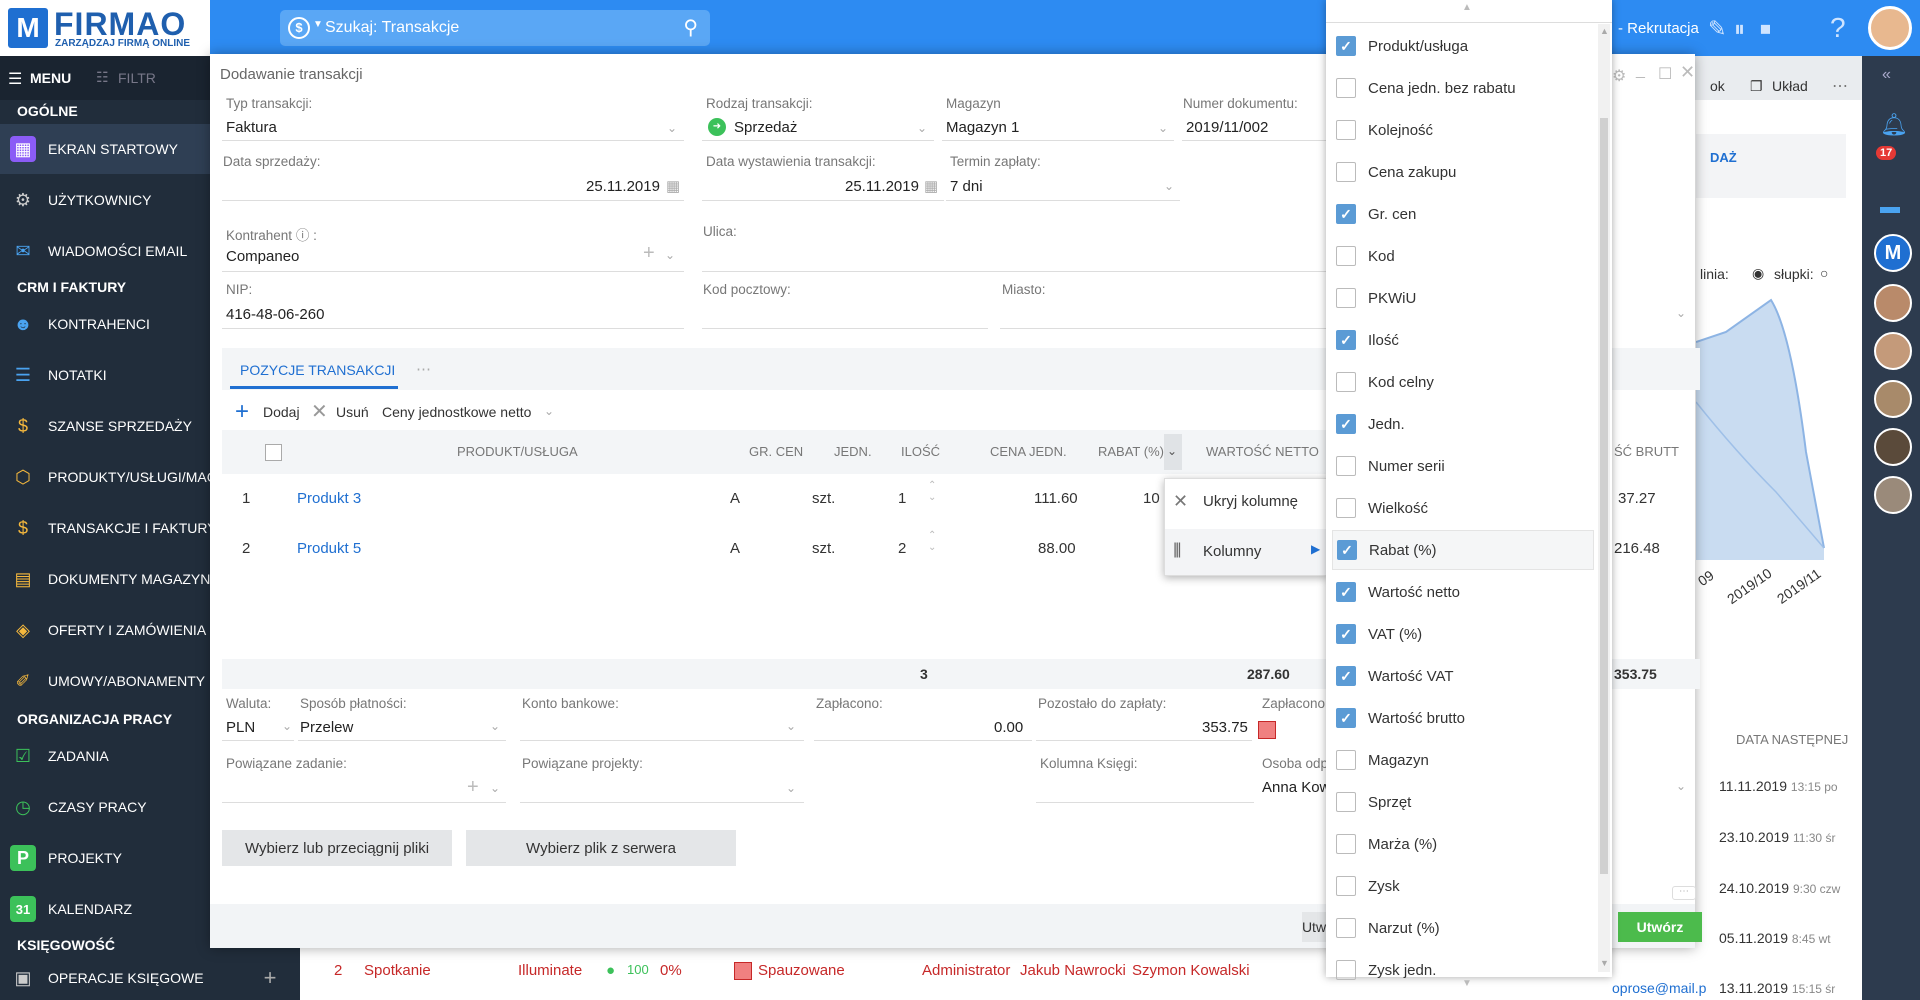 The height and width of the screenshot is (1000, 1920). What do you see at coordinates (1890, 28) in the screenshot?
I see `user-avatar` at bounding box center [1890, 28].